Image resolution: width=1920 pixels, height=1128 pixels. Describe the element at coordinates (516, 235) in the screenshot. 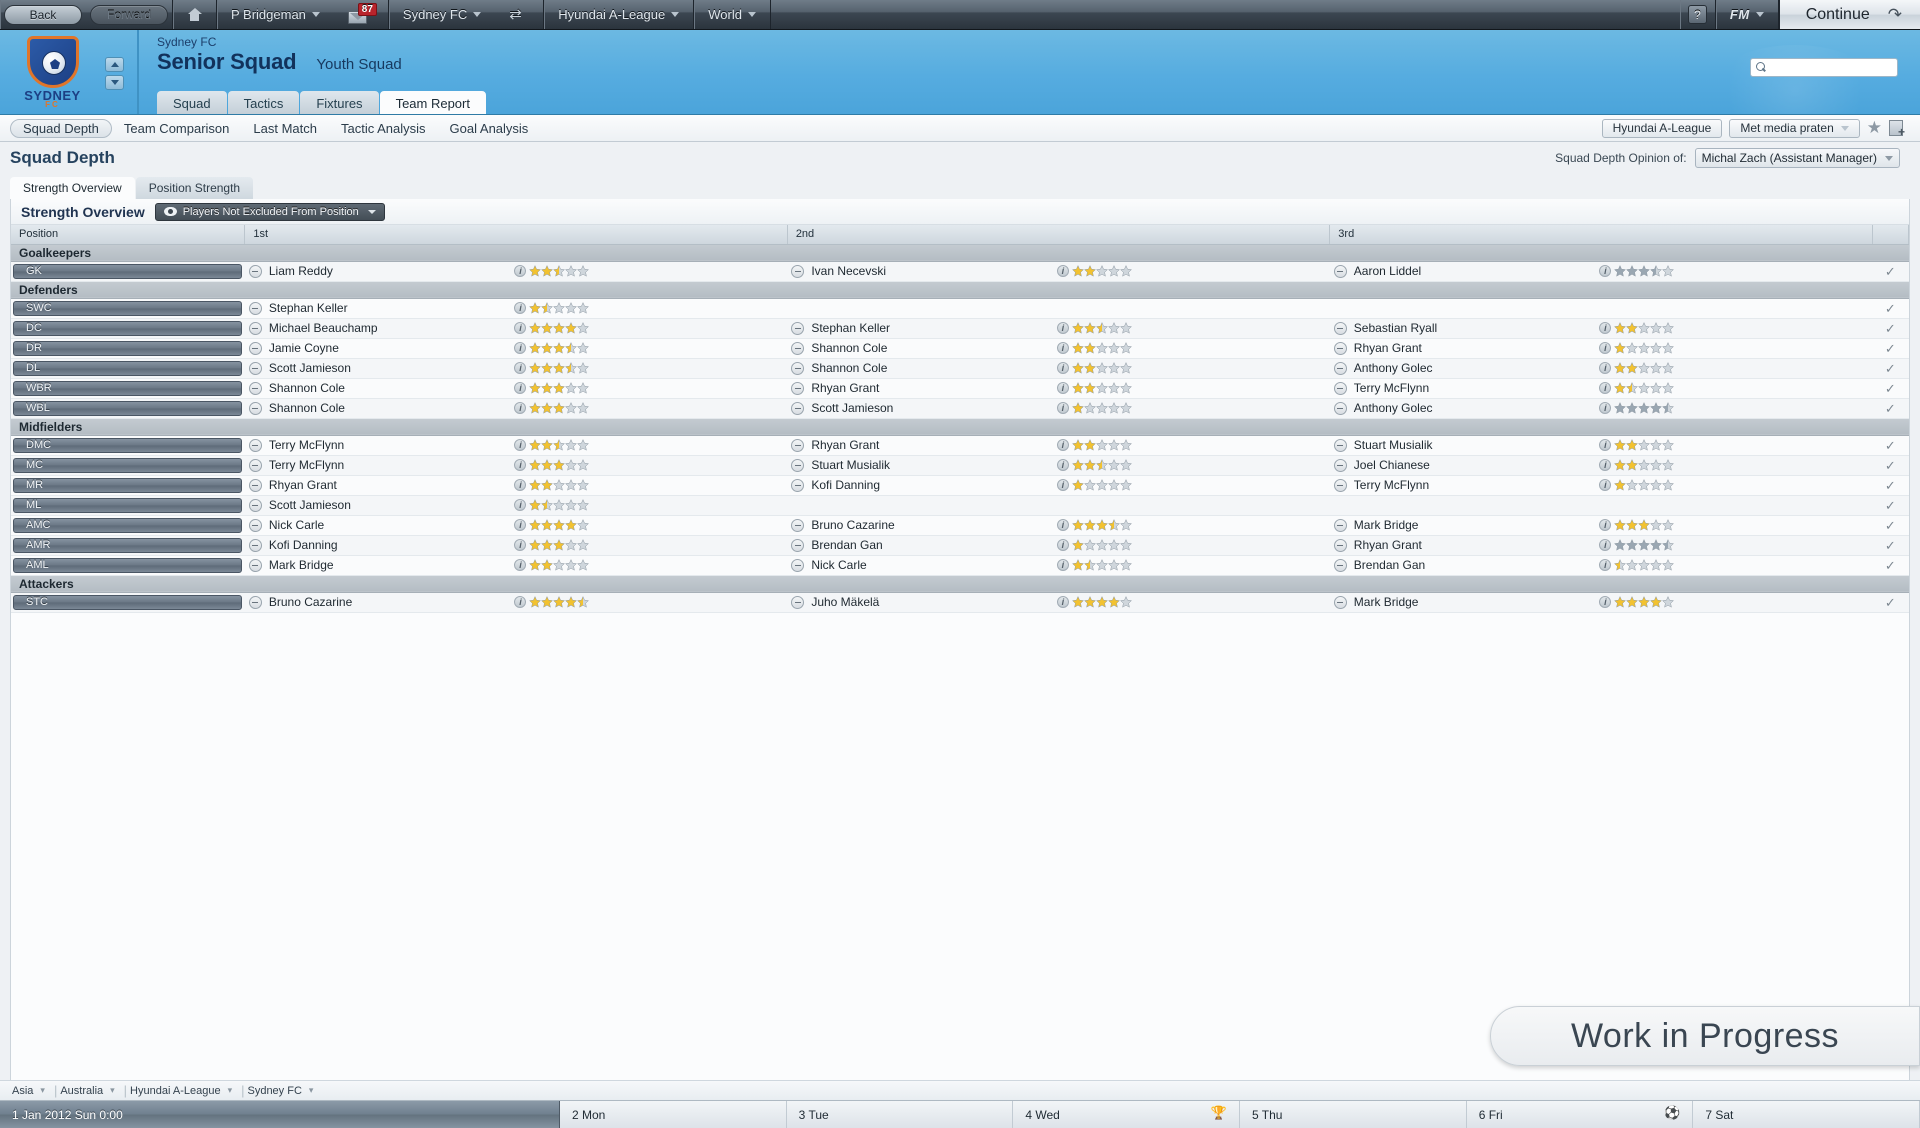

I see `column-header-first: 1st` at that location.